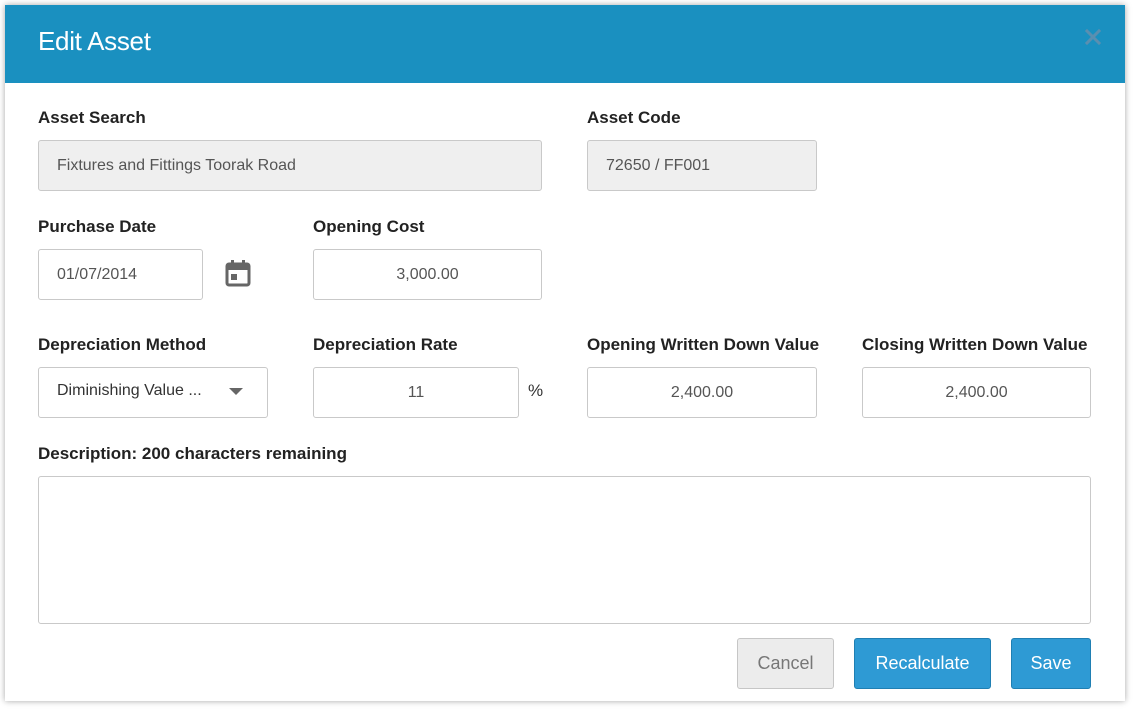 The height and width of the screenshot is (710, 1133). What do you see at coordinates (369, 226) in the screenshot?
I see `opening-cost-label: Opening Cost` at bounding box center [369, 226].